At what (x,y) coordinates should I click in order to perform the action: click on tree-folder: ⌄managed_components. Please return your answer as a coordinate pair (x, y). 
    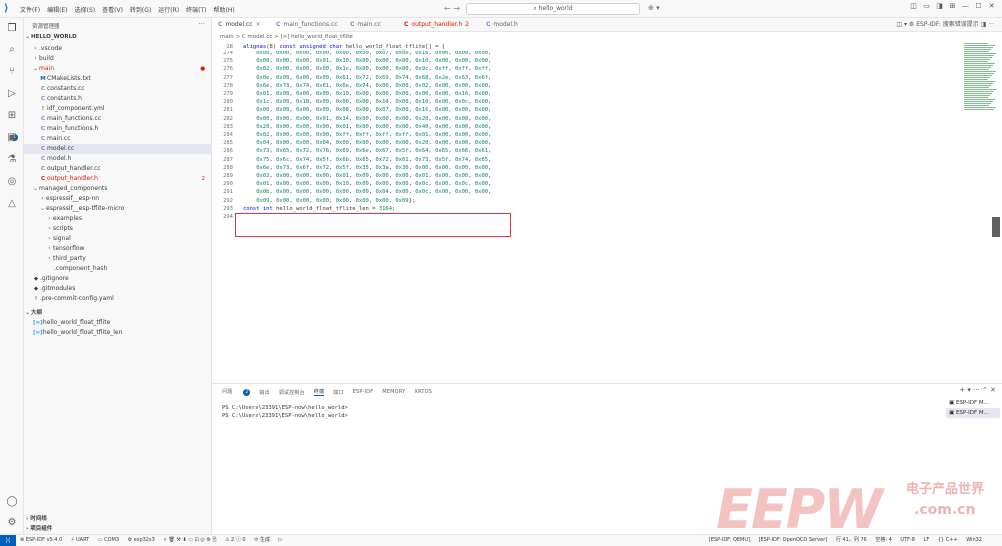
    Looking at the image, I should click on (118, 189).